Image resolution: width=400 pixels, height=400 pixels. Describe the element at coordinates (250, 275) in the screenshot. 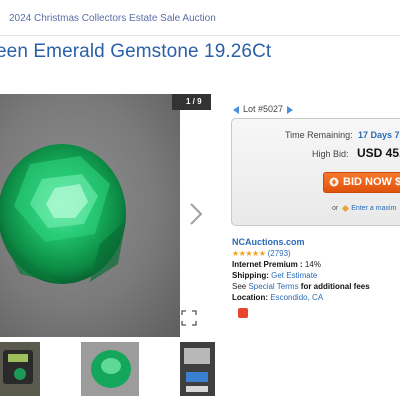

I see `shipping-label: Shipping:` at that location.